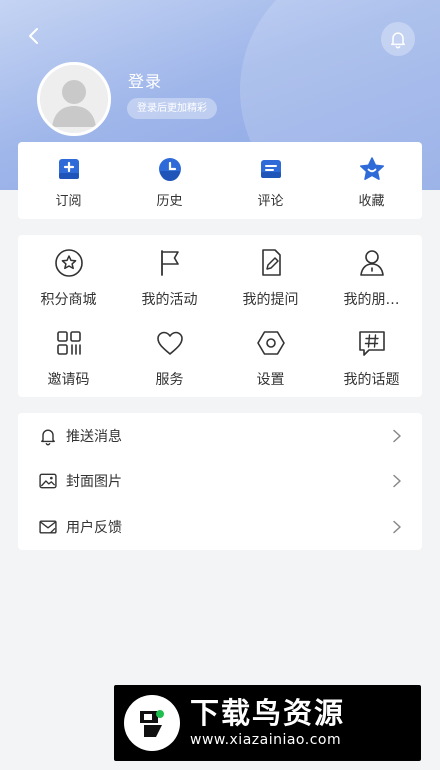 The height and width of the screenshot is (770, 440). I want to click on list-item-label: 推送消息, so click(94, 436).